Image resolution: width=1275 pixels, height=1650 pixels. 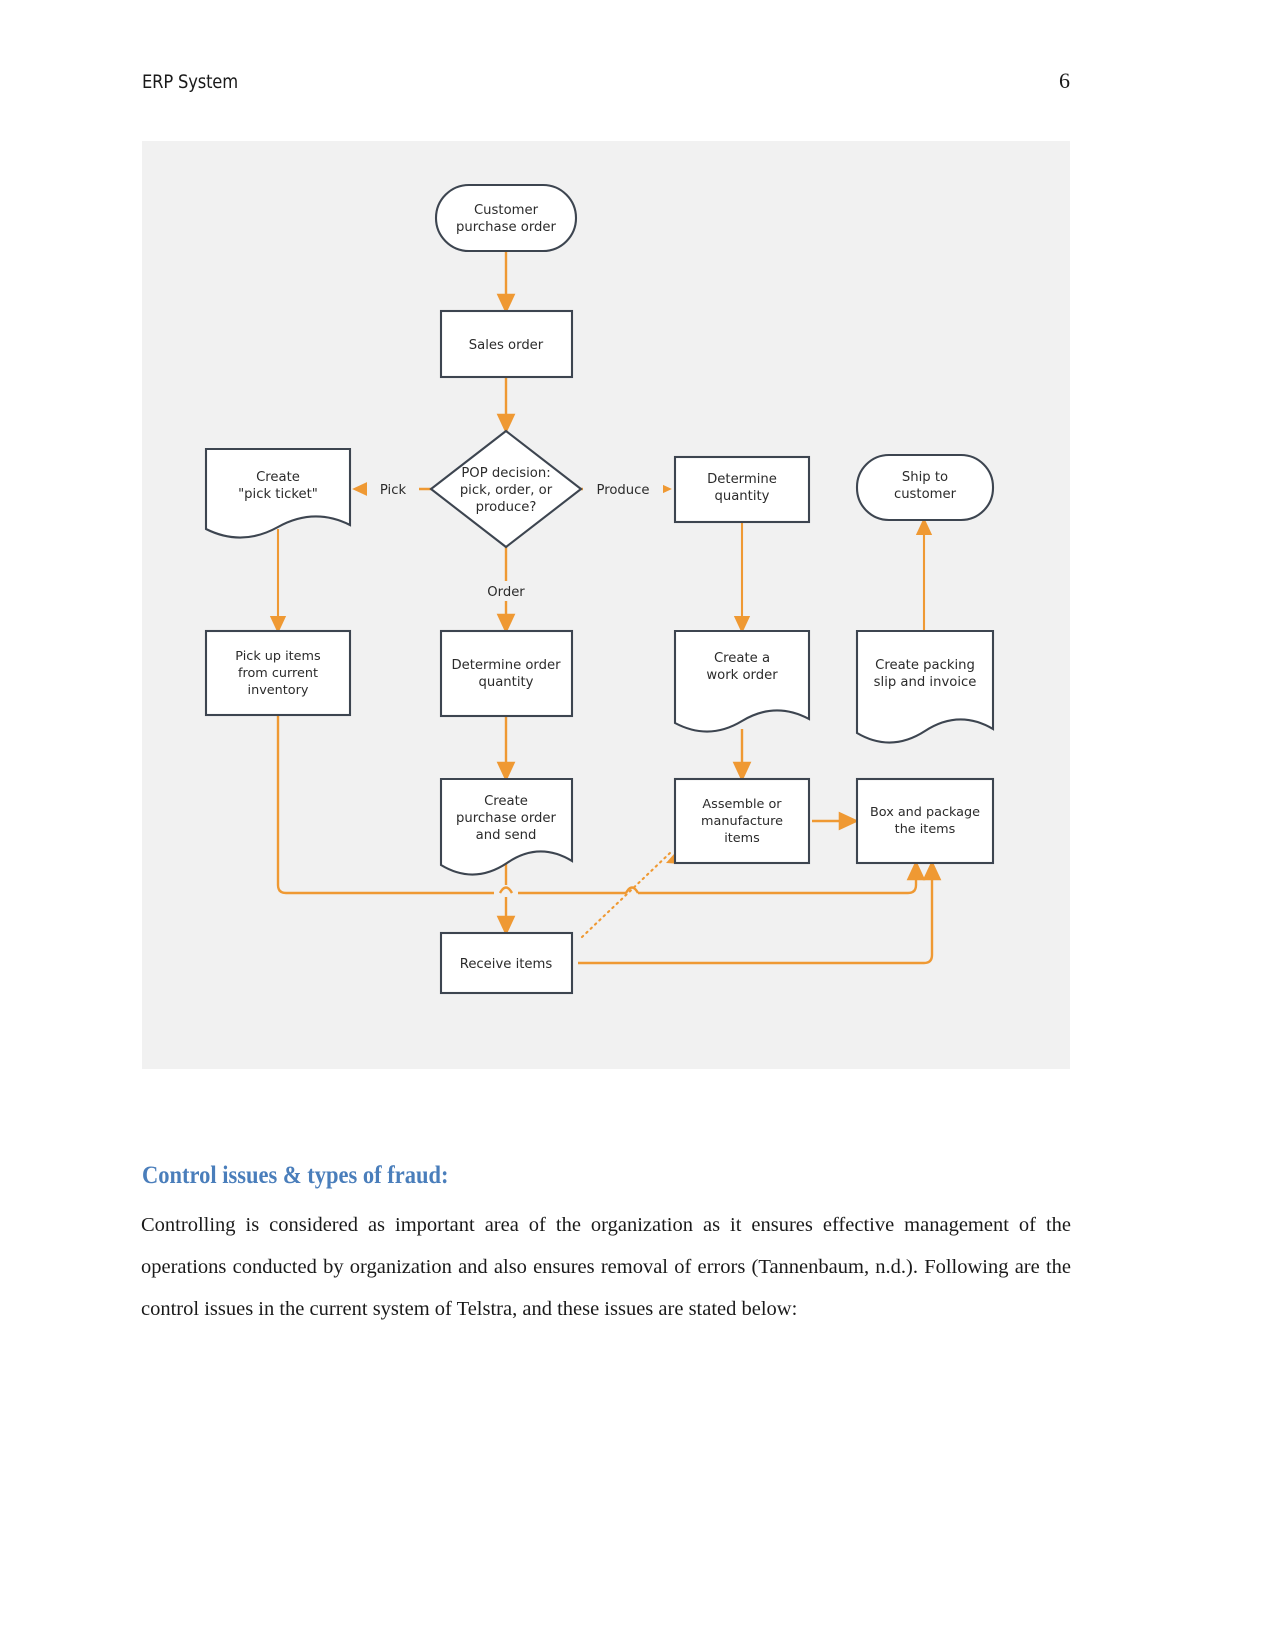 I want to click on node-label: customer, so click(x=925, y=494).